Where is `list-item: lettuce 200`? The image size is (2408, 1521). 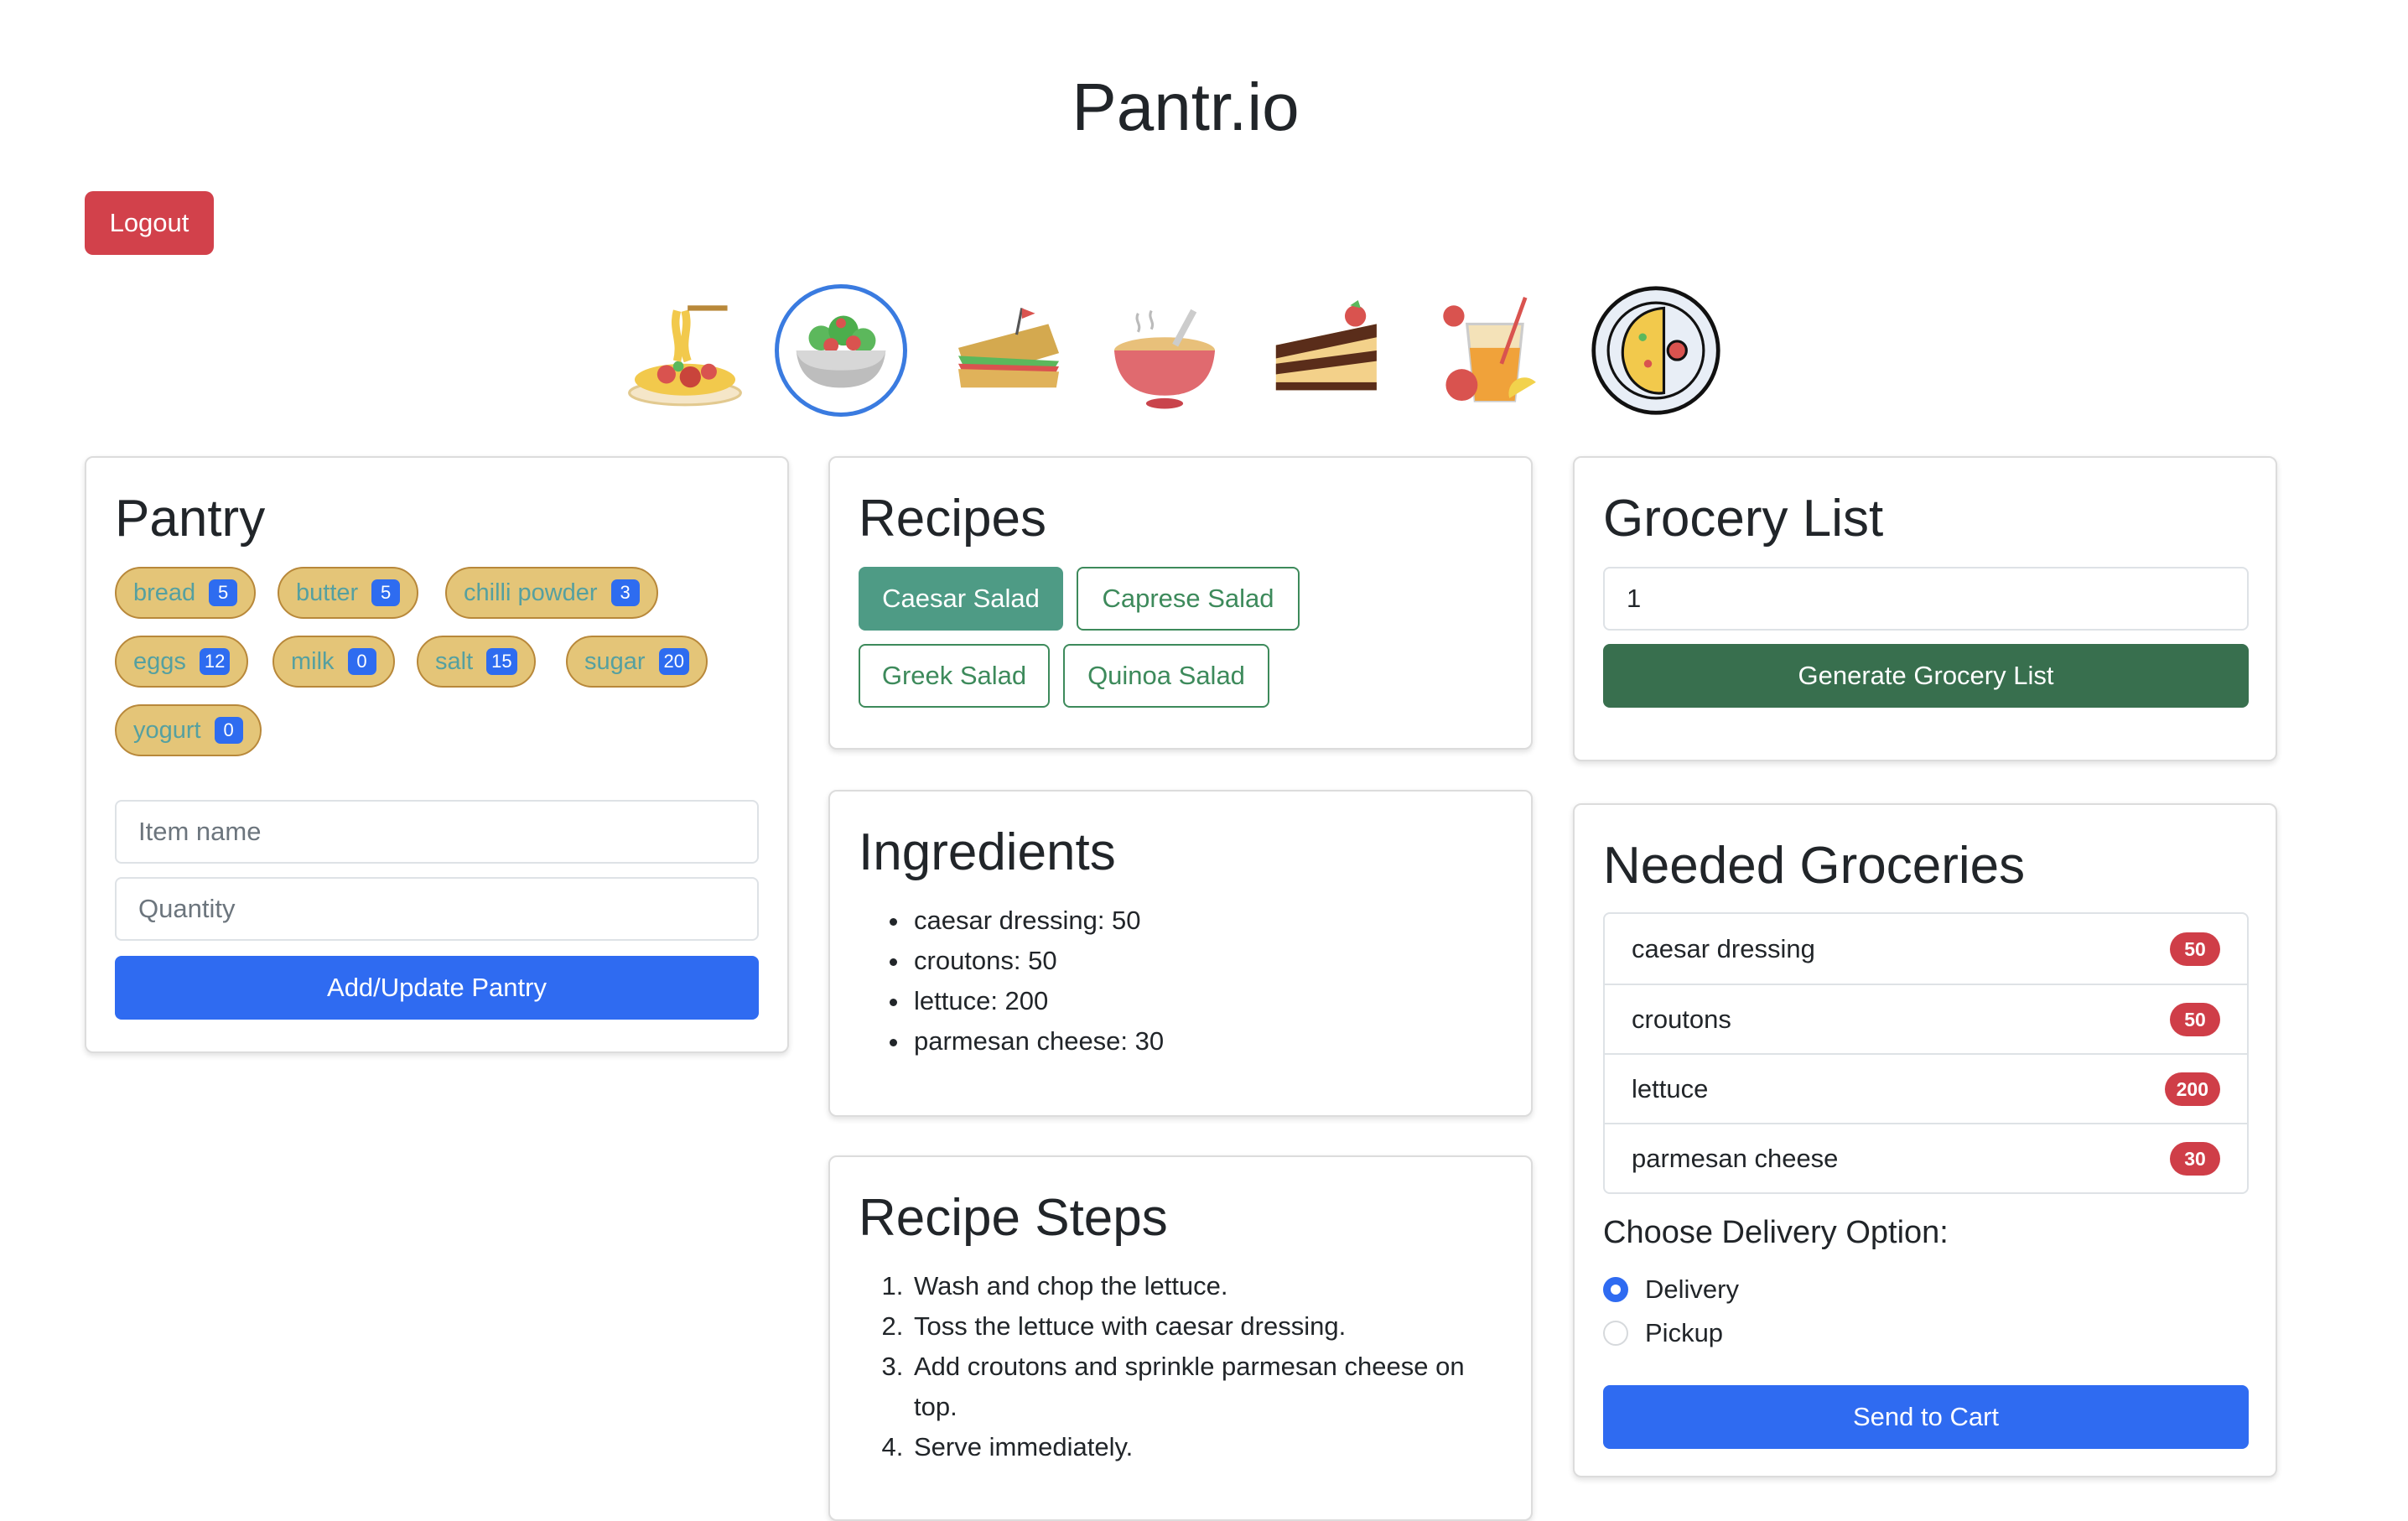
list-item: lettuce 200 is located at coordinates (1926, 1088).